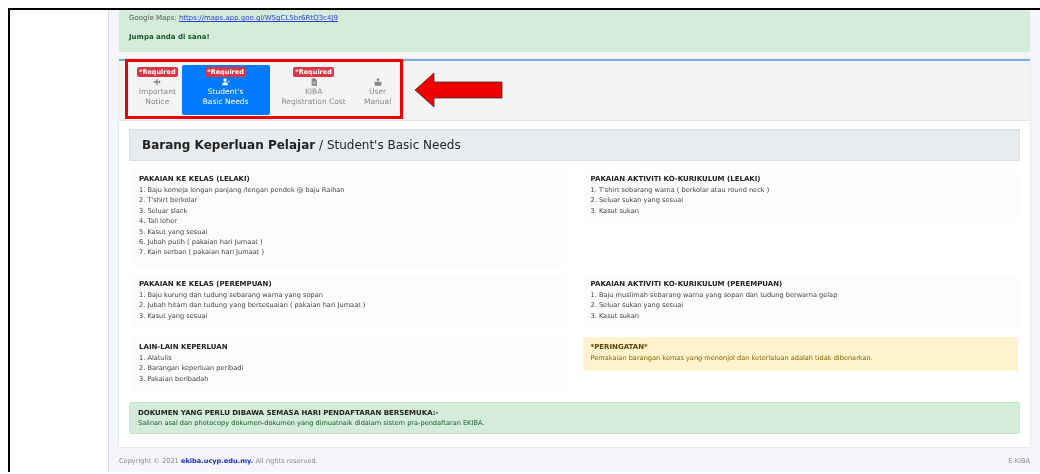 The image size is (1040, 474). What do you see at coordinates (574, 145) in the screenshot?
I see `section-title: Barang Keperluan Pelajar / Student's Basic Needs` at bounding box center [574, 145].